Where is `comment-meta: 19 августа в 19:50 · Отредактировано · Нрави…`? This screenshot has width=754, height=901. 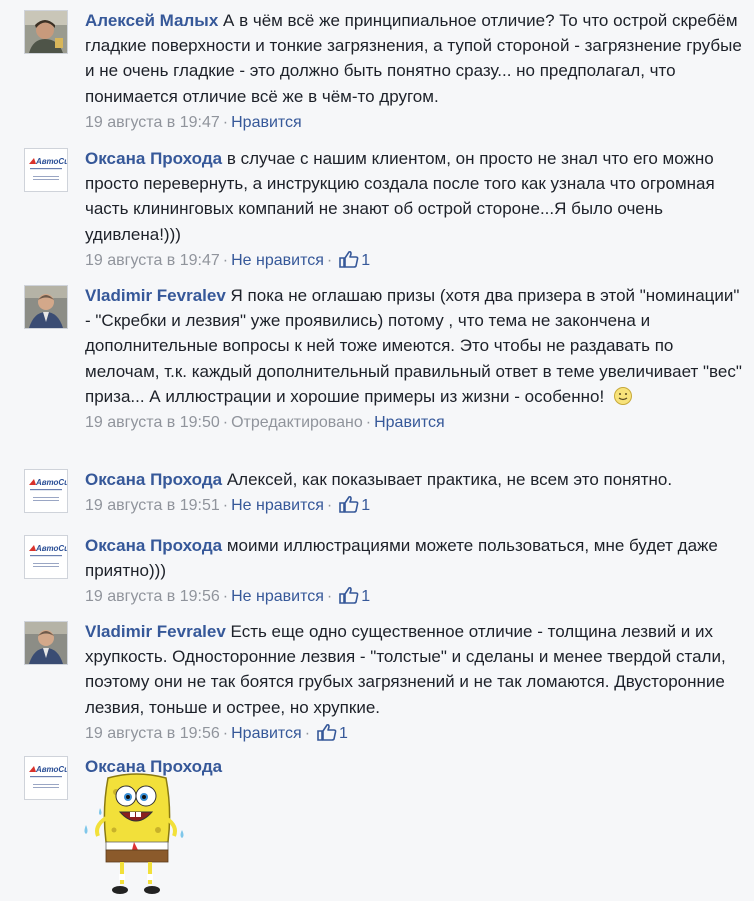
comment-meta: 19 августа в 19:50 · Отредактировано · Нрави… is located at coordinates (265, 423).